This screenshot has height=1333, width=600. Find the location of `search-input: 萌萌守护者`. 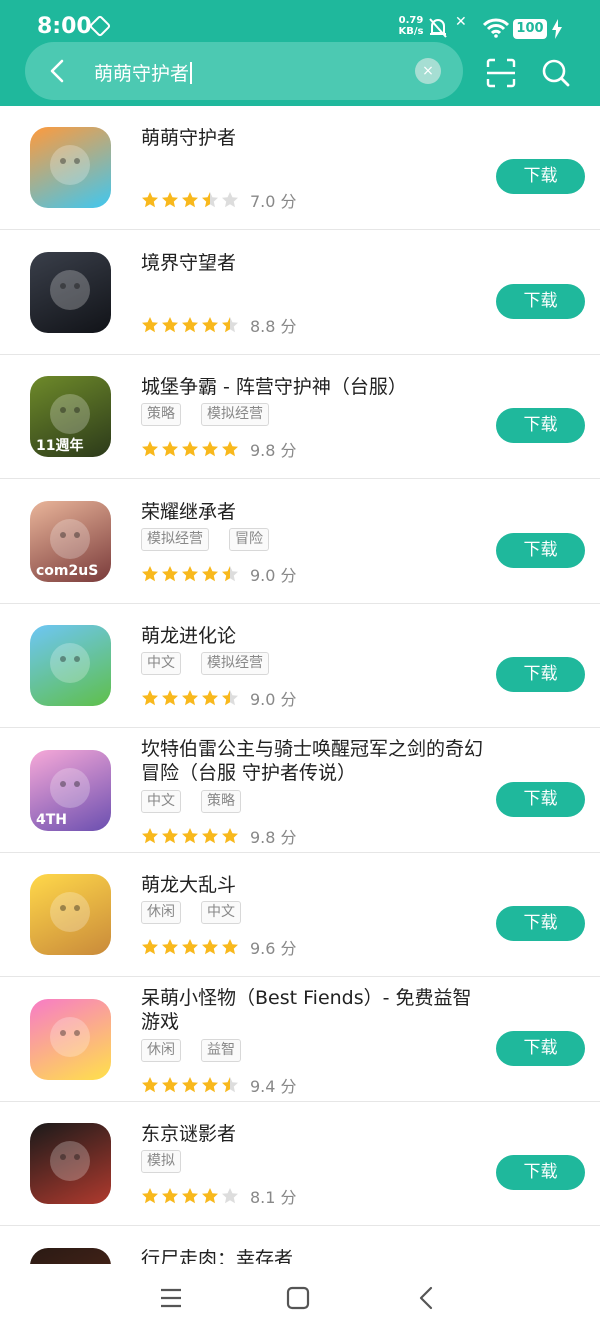

search-input: 萌萌守护者 is located at coordinates (143, 72).